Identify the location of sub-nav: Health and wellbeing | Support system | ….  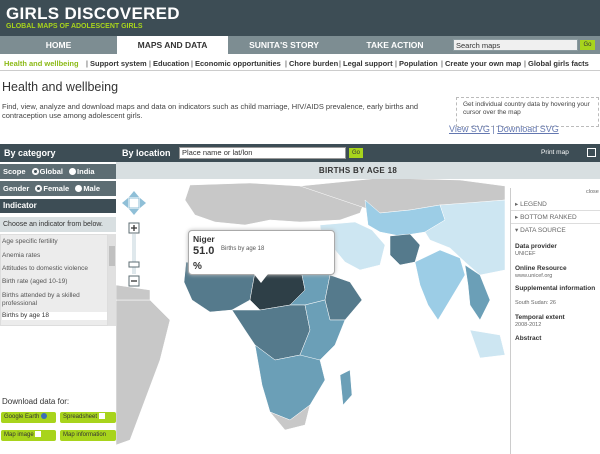
(300, 64).